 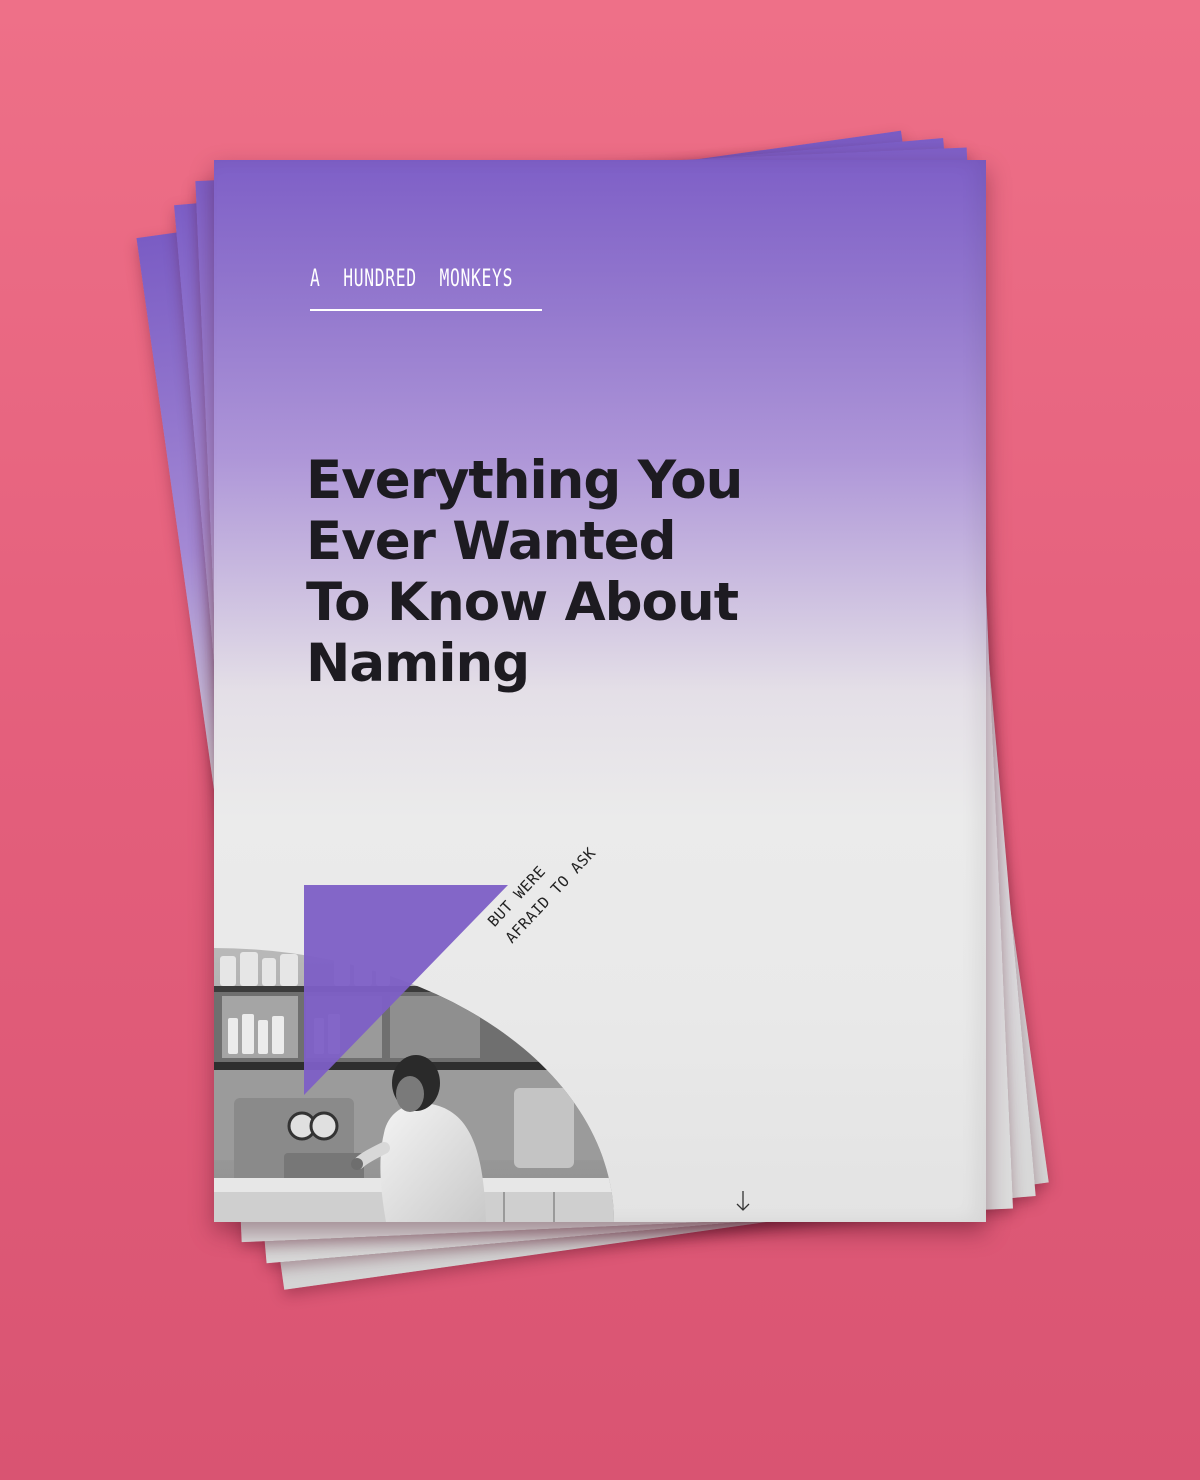 I want to click on headline-line: Everything You, so click(x=524, y=480).